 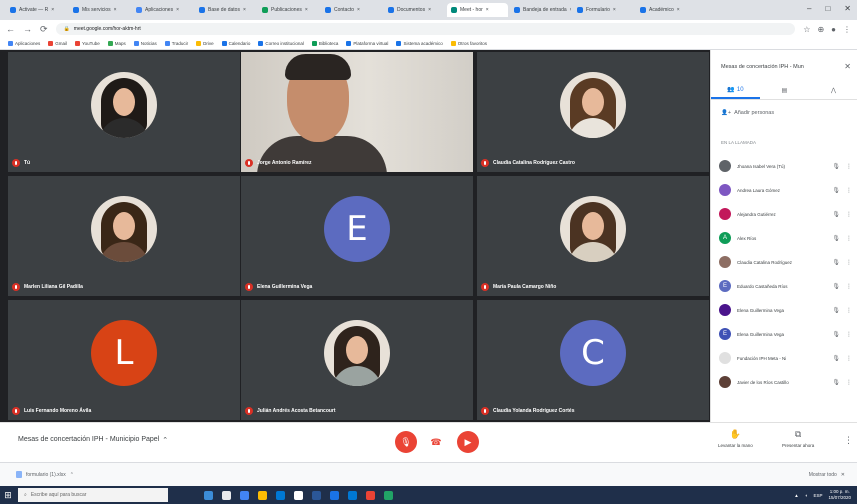 What do you see at coordinates (36, 10) in the screenshot?
I see `browser-tab: Activate — R ×` at bounding box center [36, 10].